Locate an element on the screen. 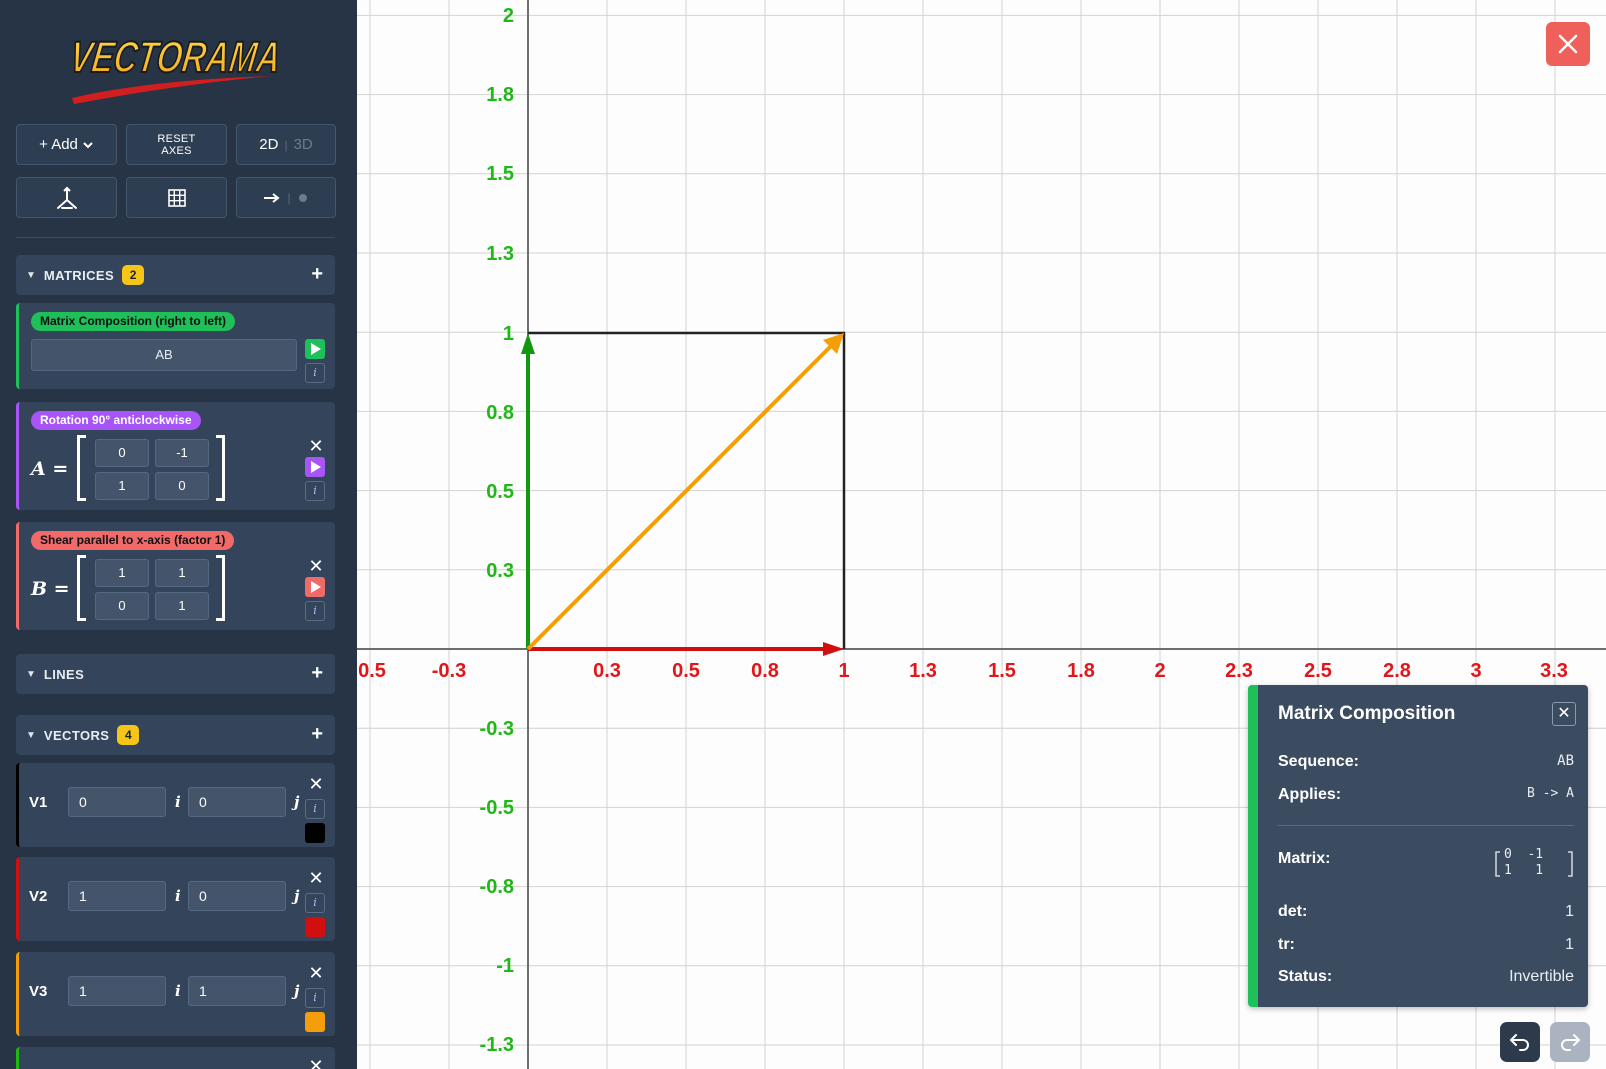 This screenshot has height=1069, width=1606. redo-icon is located at coordinates (1570, 1042).